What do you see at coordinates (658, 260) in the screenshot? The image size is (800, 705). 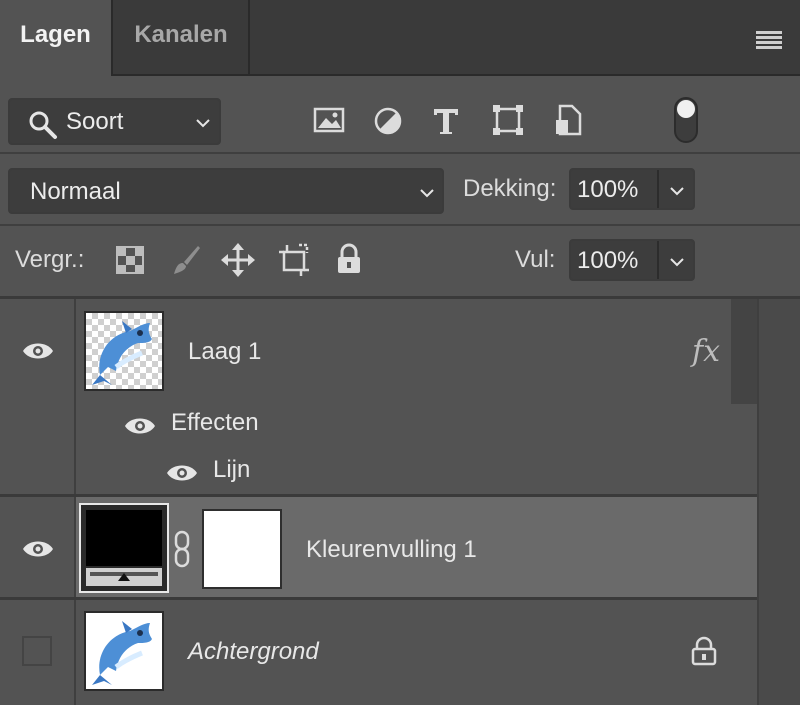 I see `fill-divider` at bounding box center [658, 260].